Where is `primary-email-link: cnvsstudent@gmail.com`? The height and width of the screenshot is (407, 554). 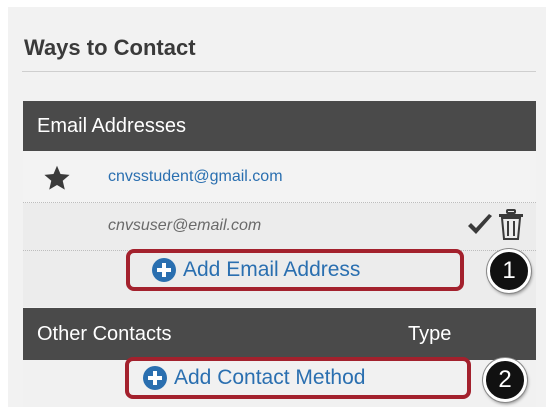
primary-email-link: cnvsstudent@gmail.com is located at coordinates (195, 177).